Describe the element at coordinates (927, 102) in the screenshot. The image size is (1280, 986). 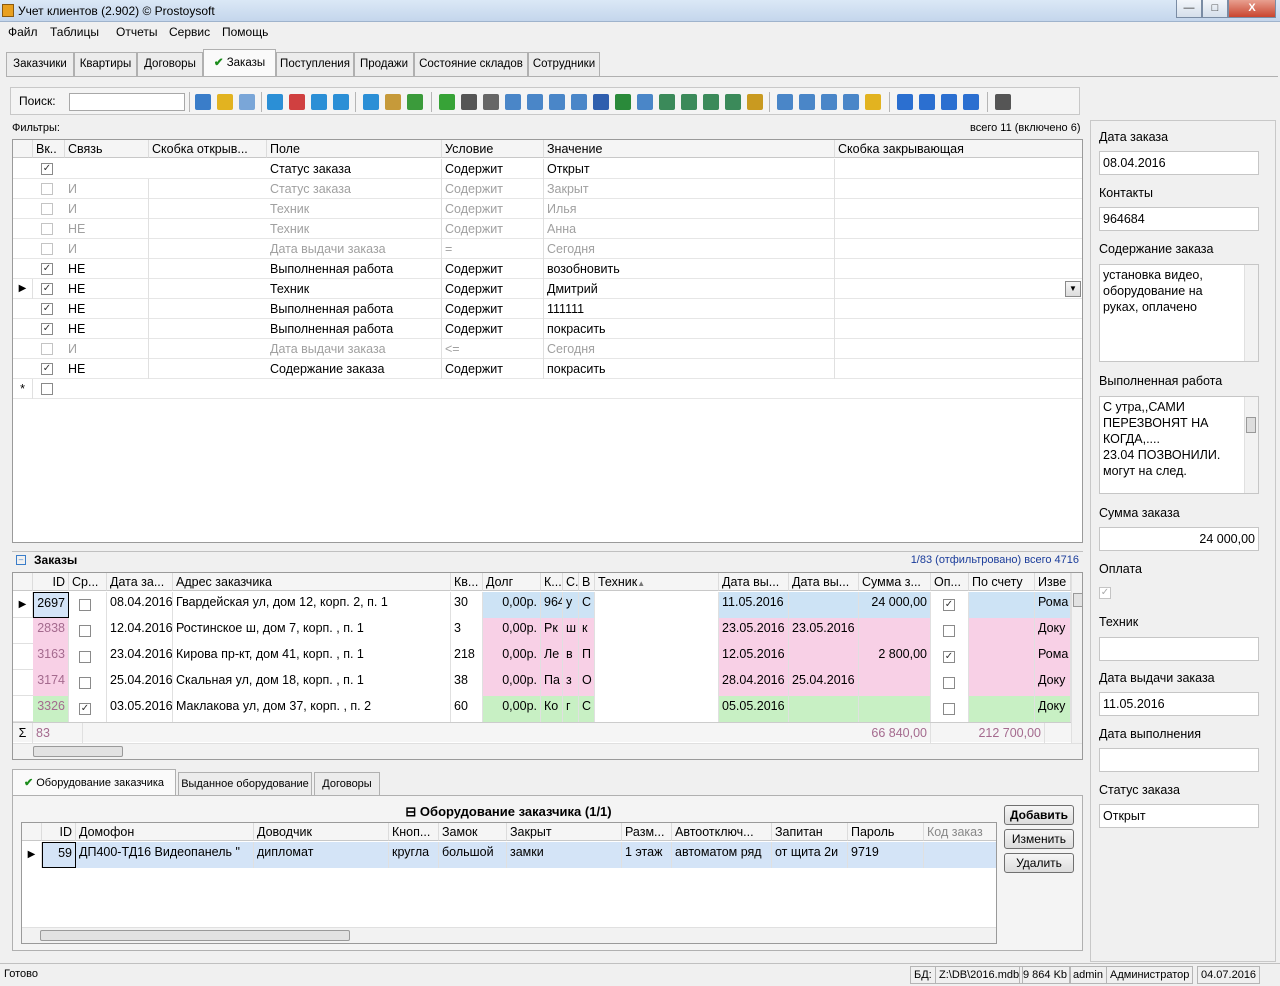
I see `prev-record-icon` at that location.